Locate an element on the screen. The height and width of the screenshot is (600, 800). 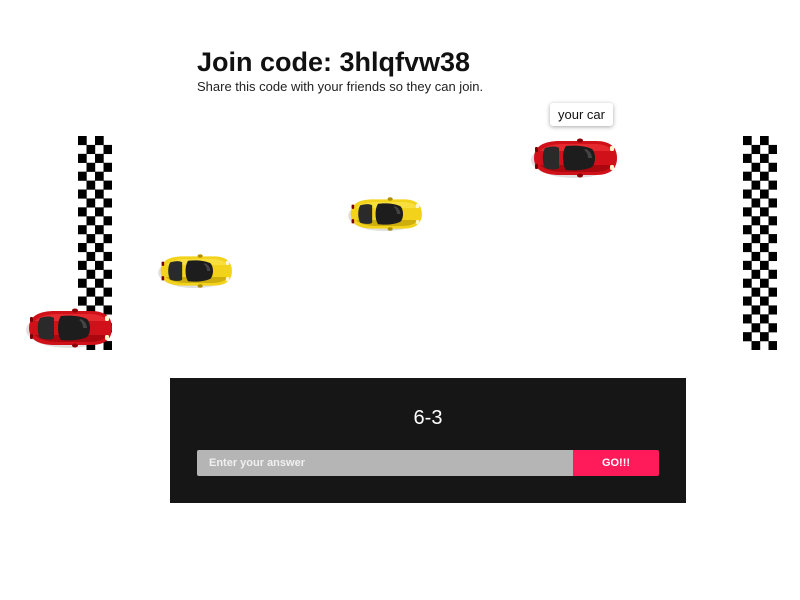
your-car-tooltip: your car is located at coordinates (581, 114).